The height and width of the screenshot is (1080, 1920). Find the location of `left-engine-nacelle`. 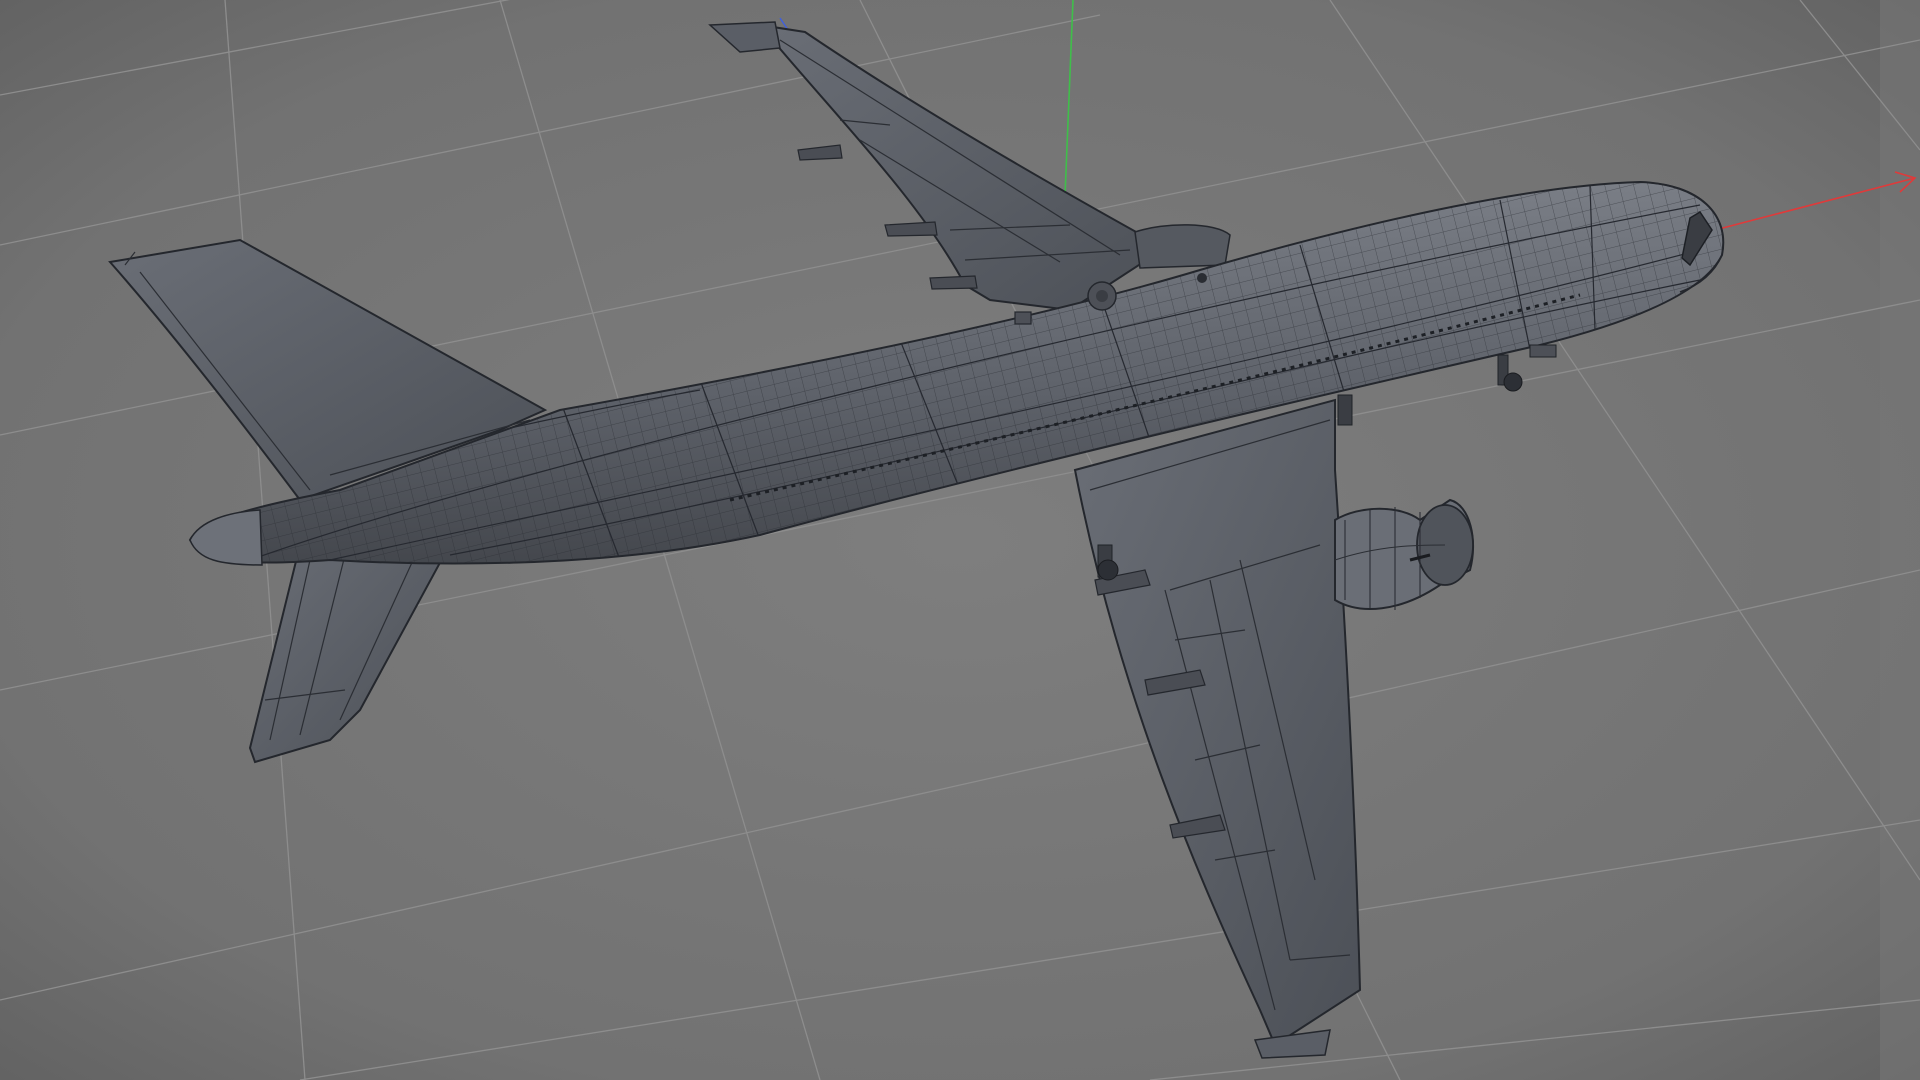

left-engine-nacelle is located at coordinates (1182, 246).